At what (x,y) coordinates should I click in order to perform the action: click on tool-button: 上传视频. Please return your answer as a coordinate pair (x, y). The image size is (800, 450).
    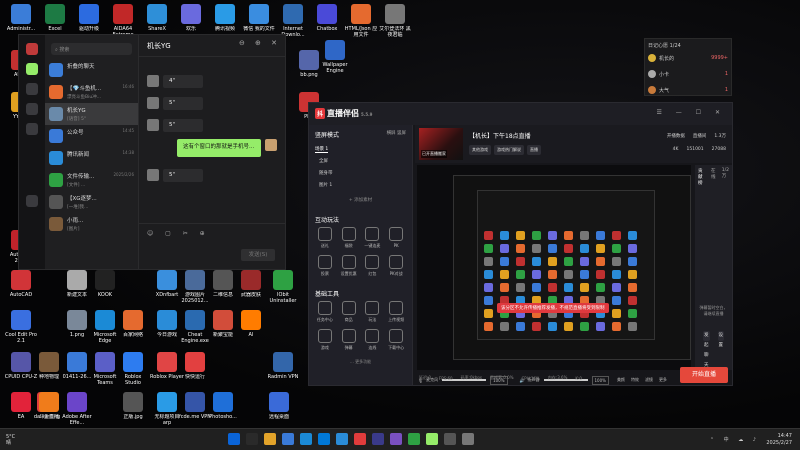
    Looking at the image, I should click on (396, 312).